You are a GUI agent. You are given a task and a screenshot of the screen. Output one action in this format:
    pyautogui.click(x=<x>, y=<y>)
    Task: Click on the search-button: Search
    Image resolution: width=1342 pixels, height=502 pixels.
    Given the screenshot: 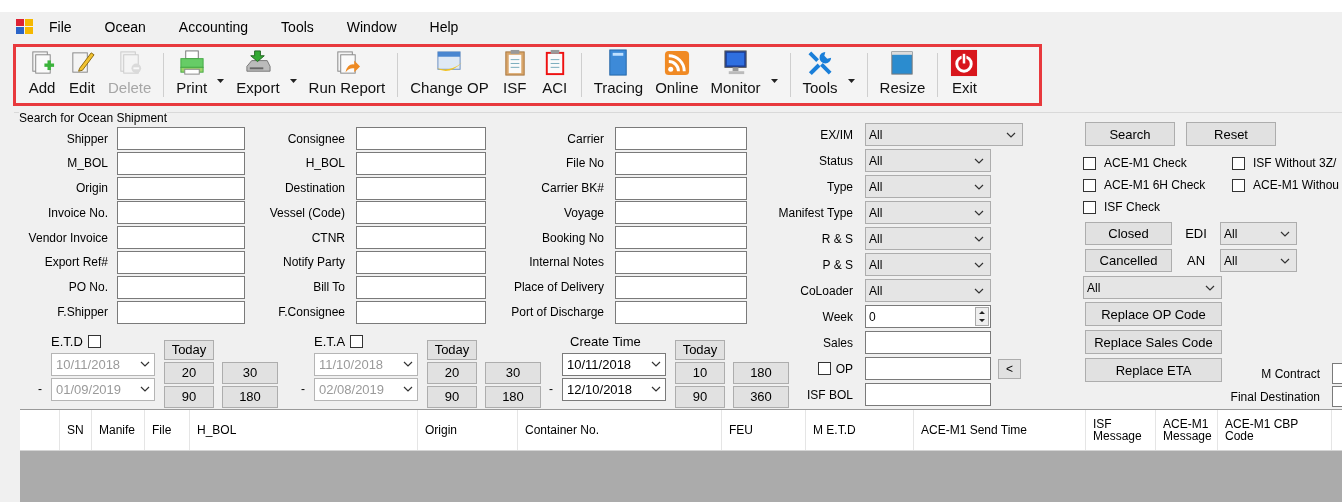 What is the action you would take?
    pyautogui.click(x=1130, y=134)
    